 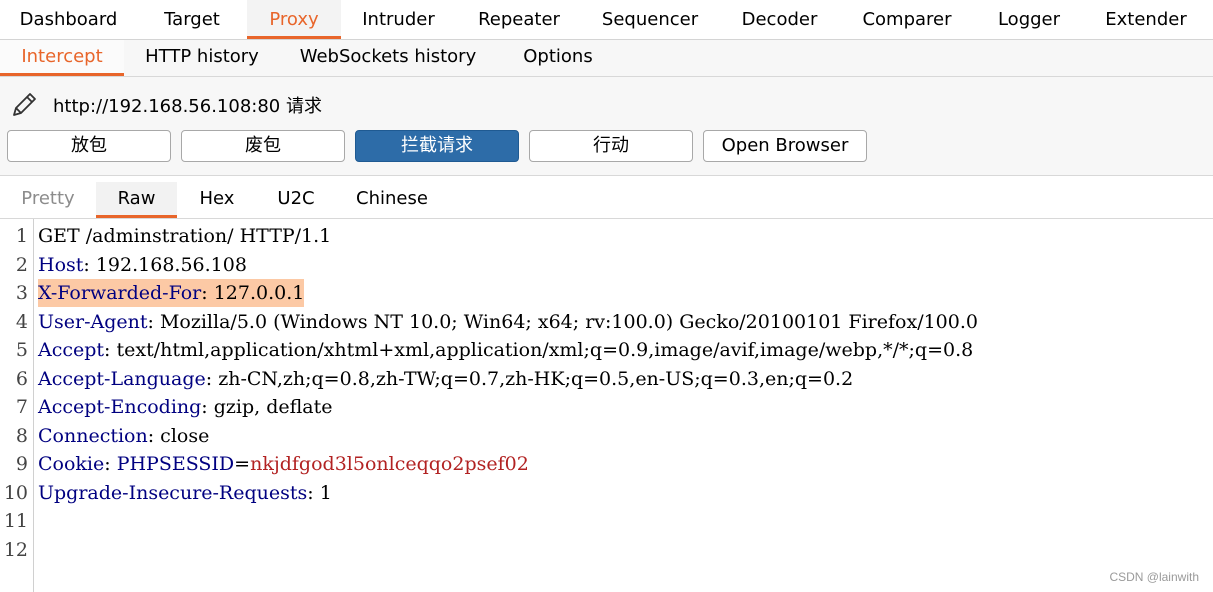 What do you see at coordinates (61, 265) in the screenshot?
I see `header-name: Host` at bounding box center [61, 265].